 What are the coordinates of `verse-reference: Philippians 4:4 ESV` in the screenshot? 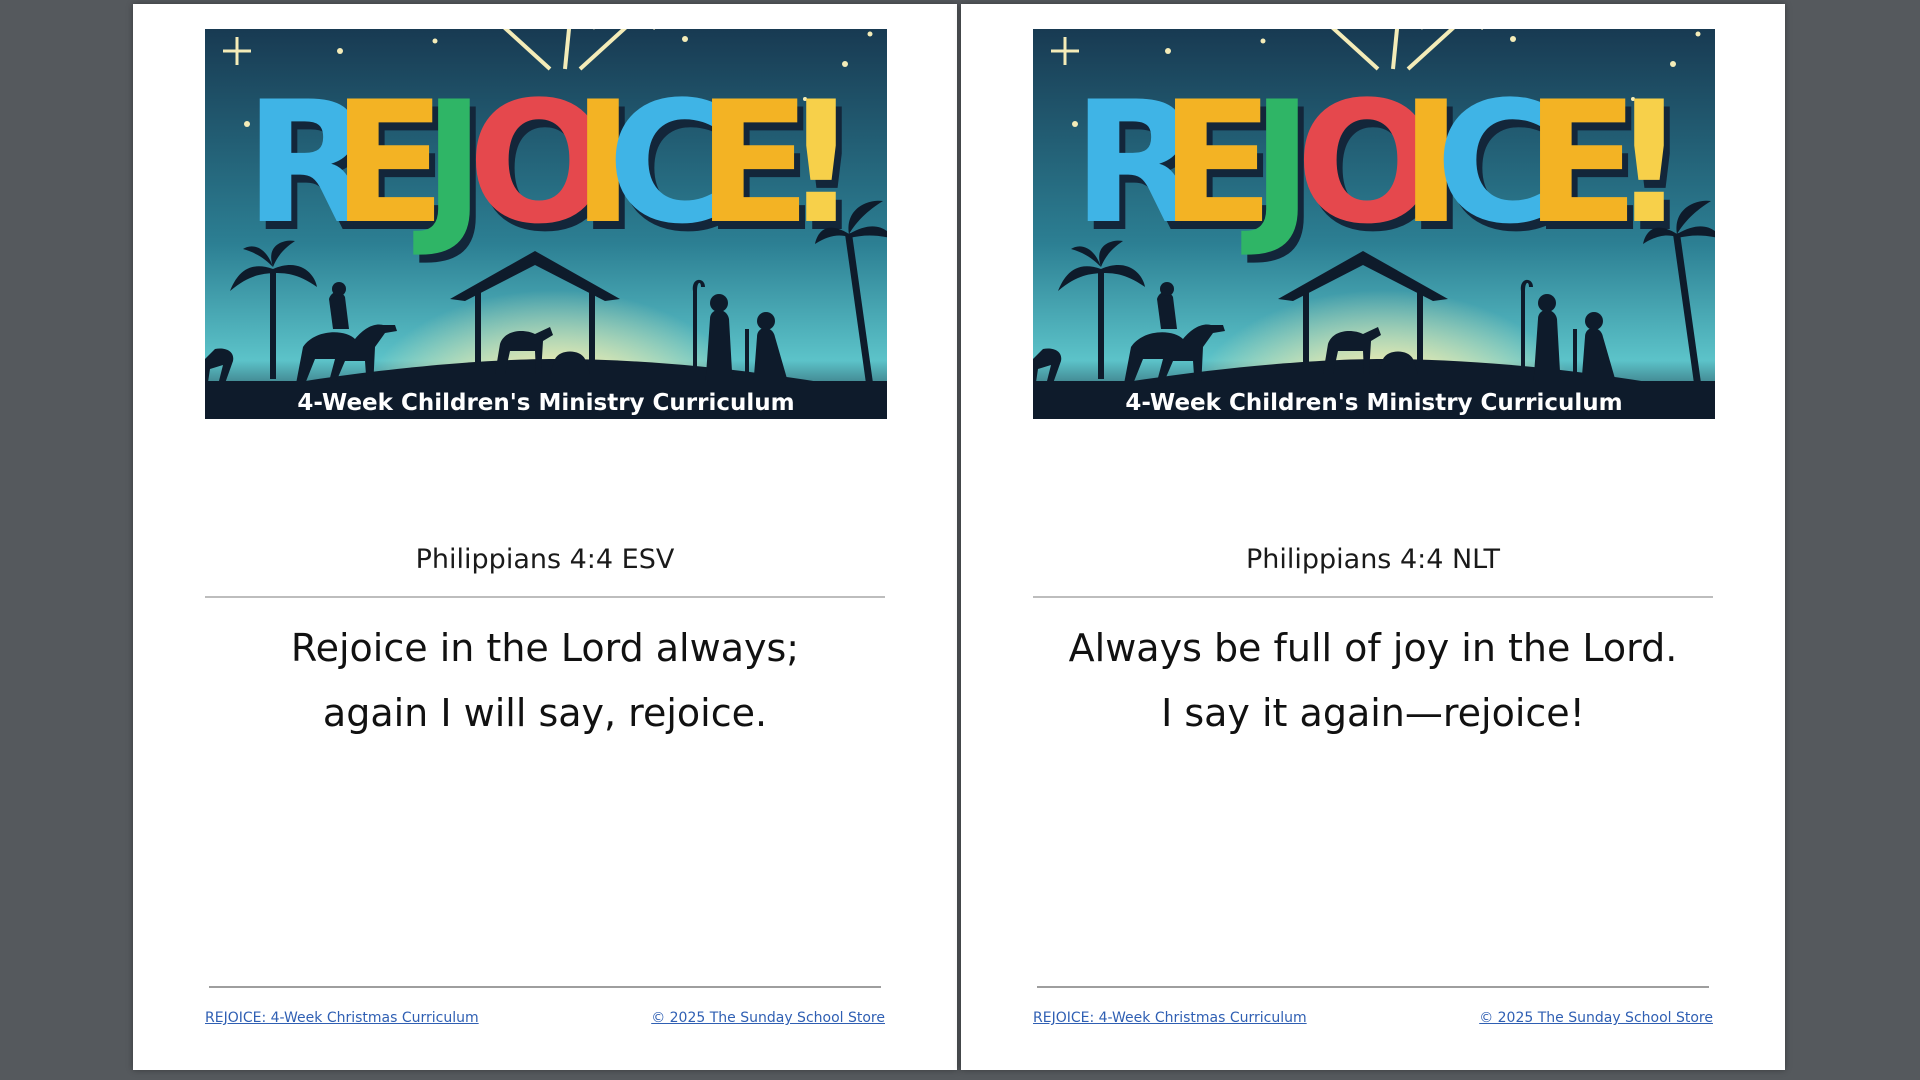 It's located at (545, 559).